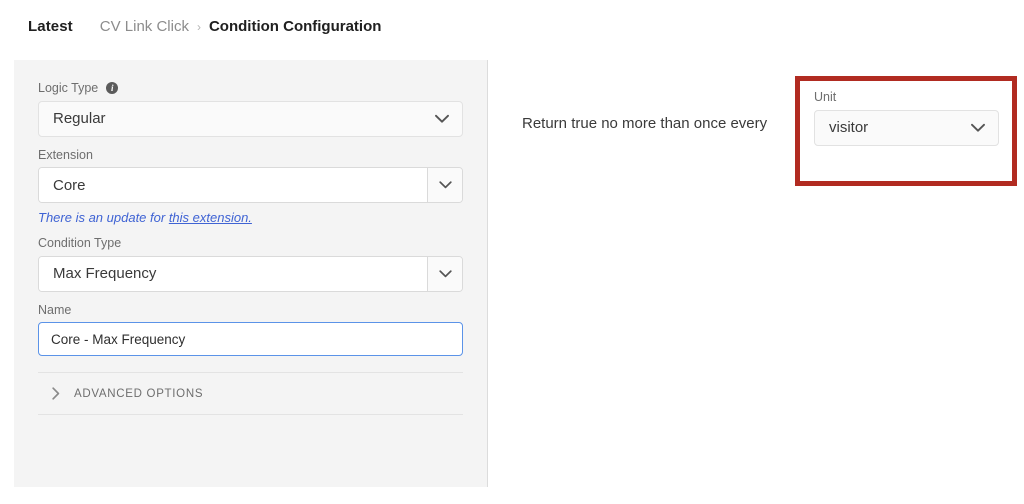 This screenshot has width=1024, height=504. I want to click on advanced-options-toggle: ADVANCED OPTIONS, so click(250, 393).